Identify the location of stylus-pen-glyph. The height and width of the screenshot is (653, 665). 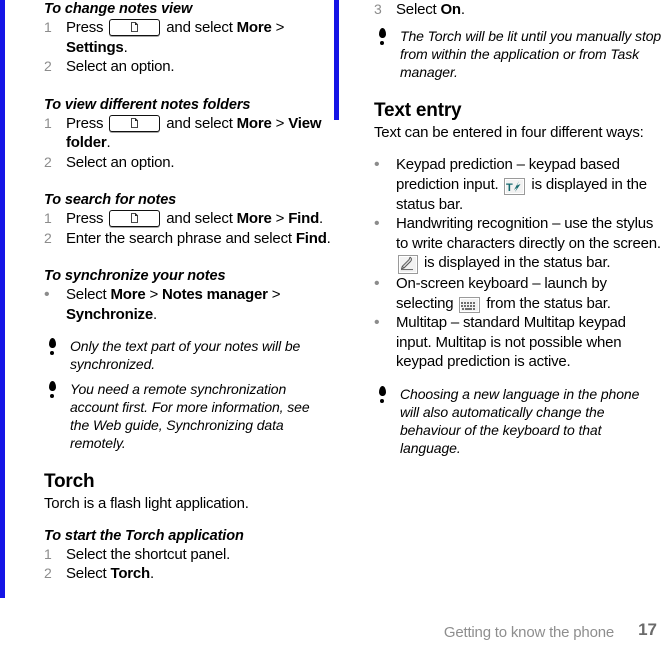
(407, 263).